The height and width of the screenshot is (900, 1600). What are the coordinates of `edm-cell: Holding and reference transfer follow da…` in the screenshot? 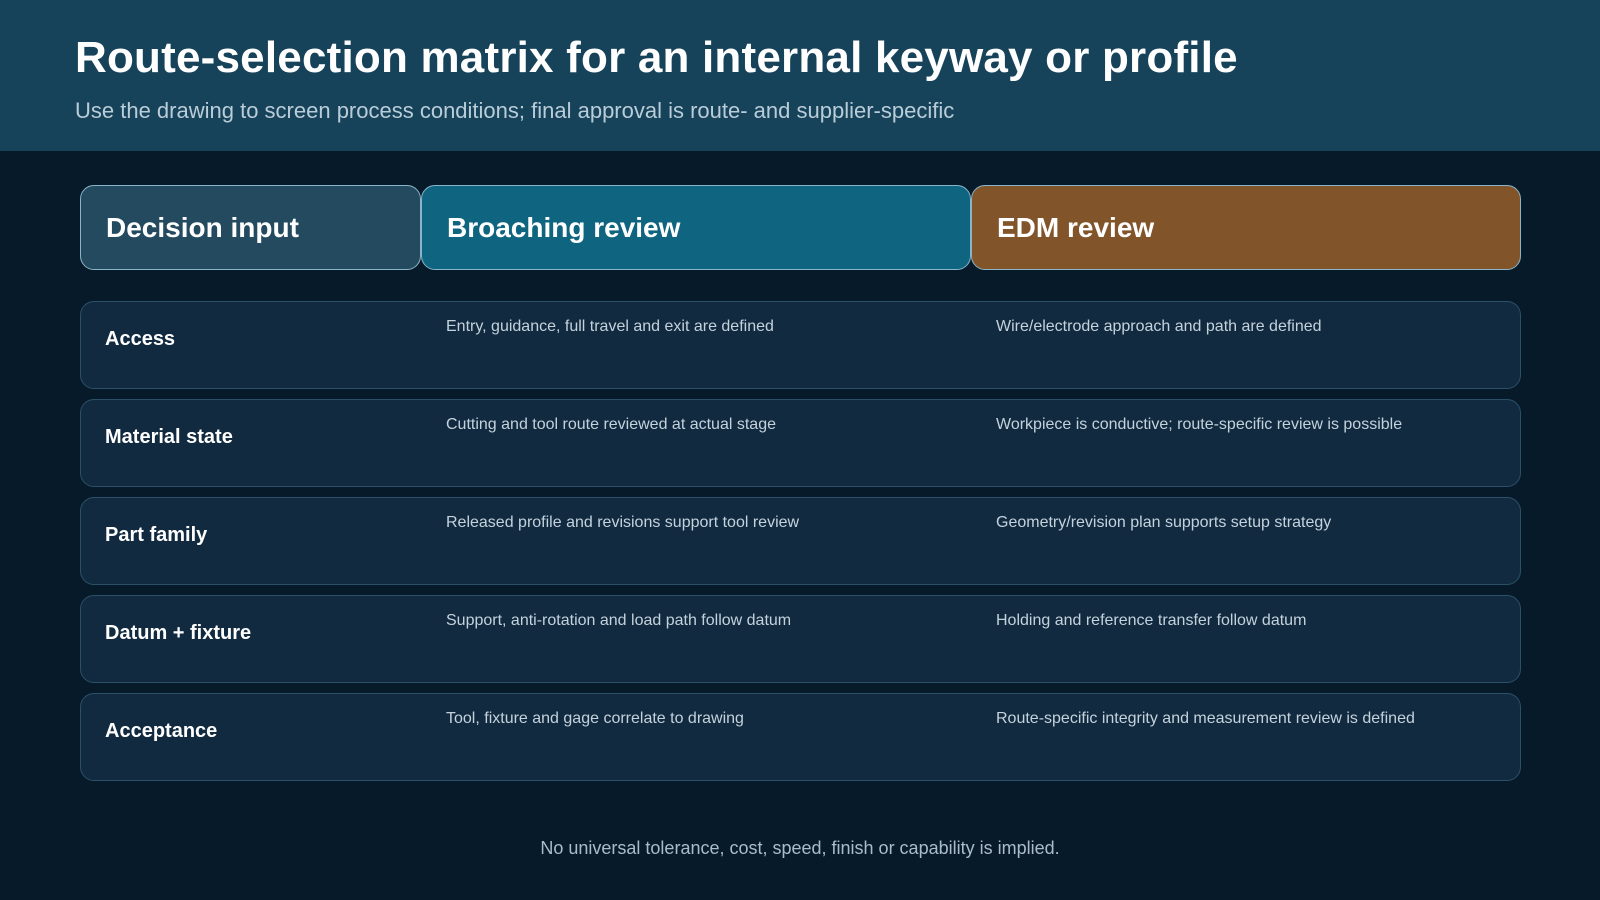 It's located at (1151, 620).